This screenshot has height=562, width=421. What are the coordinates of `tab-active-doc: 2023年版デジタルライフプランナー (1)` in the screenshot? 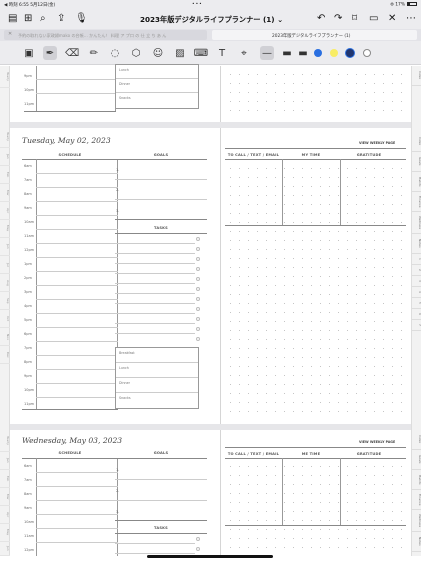 It's located at (314, 35).